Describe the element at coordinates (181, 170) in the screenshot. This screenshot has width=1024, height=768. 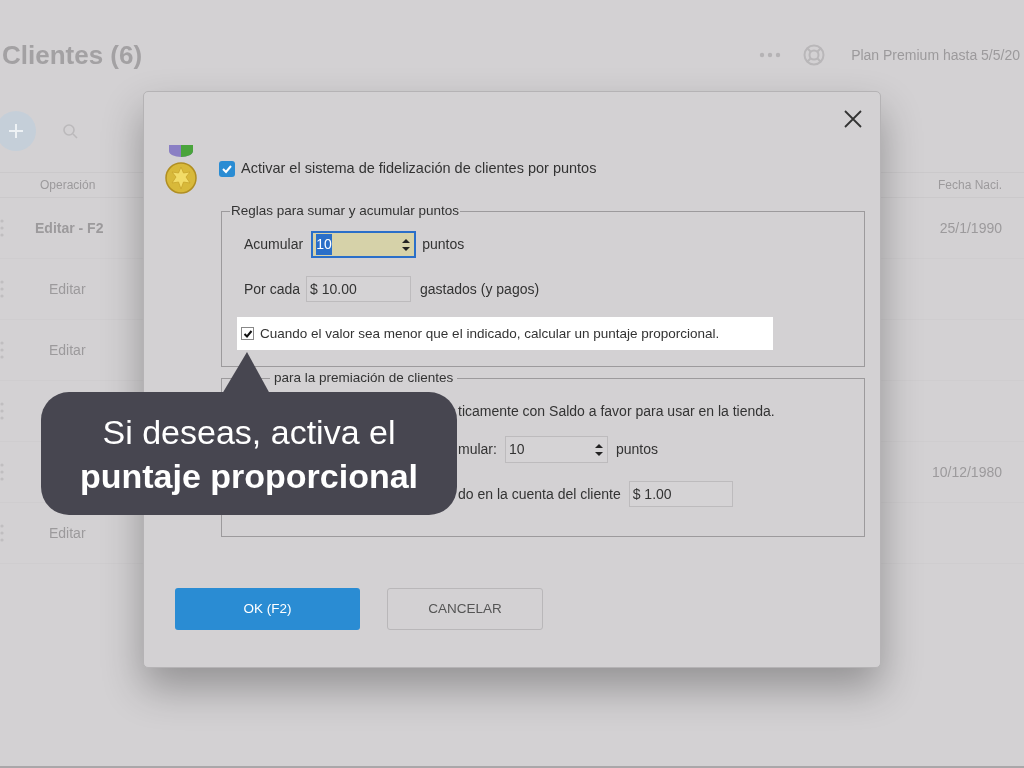
I see `medal-icon` at that location.